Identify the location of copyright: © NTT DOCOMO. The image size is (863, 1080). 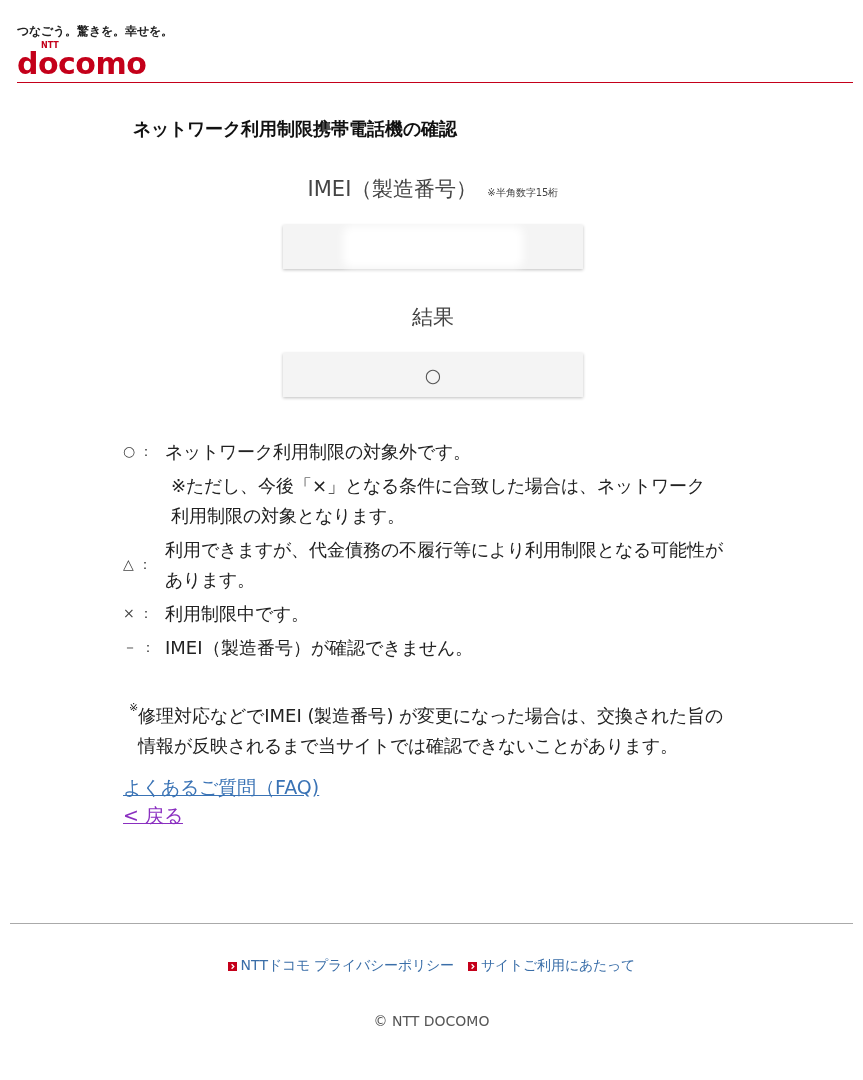
(431, 1021).